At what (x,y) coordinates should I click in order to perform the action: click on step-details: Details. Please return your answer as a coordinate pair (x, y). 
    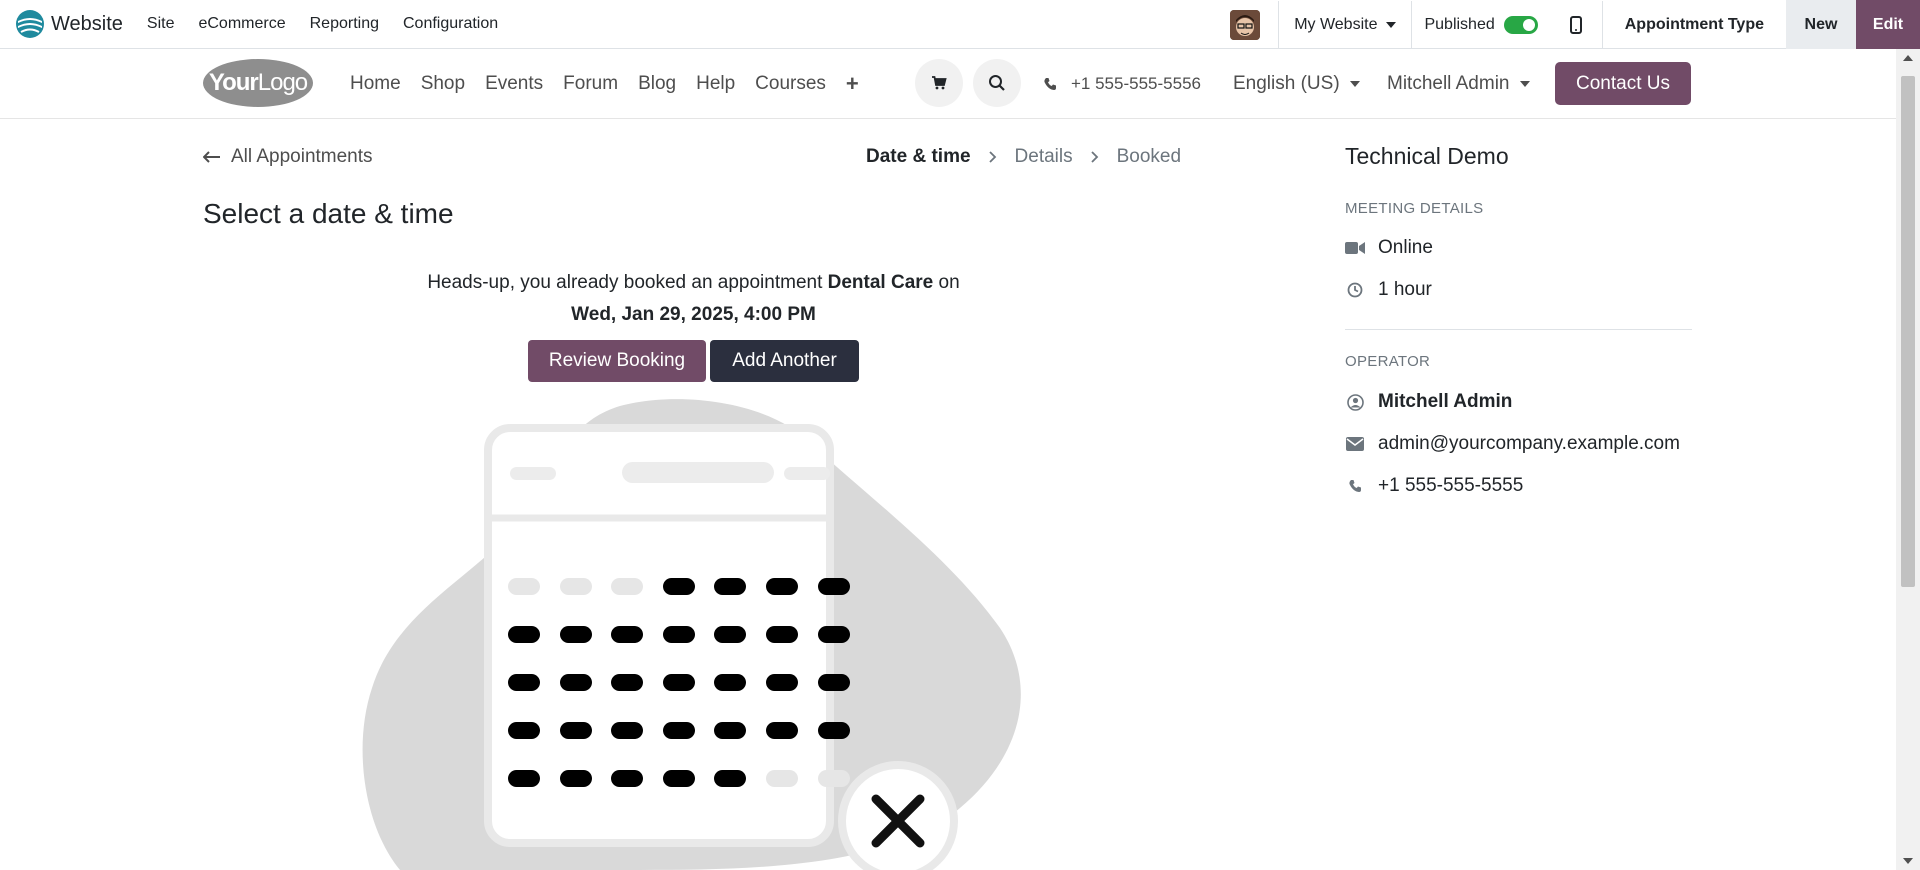
    Looking at the image, I should click on (1043, 156).